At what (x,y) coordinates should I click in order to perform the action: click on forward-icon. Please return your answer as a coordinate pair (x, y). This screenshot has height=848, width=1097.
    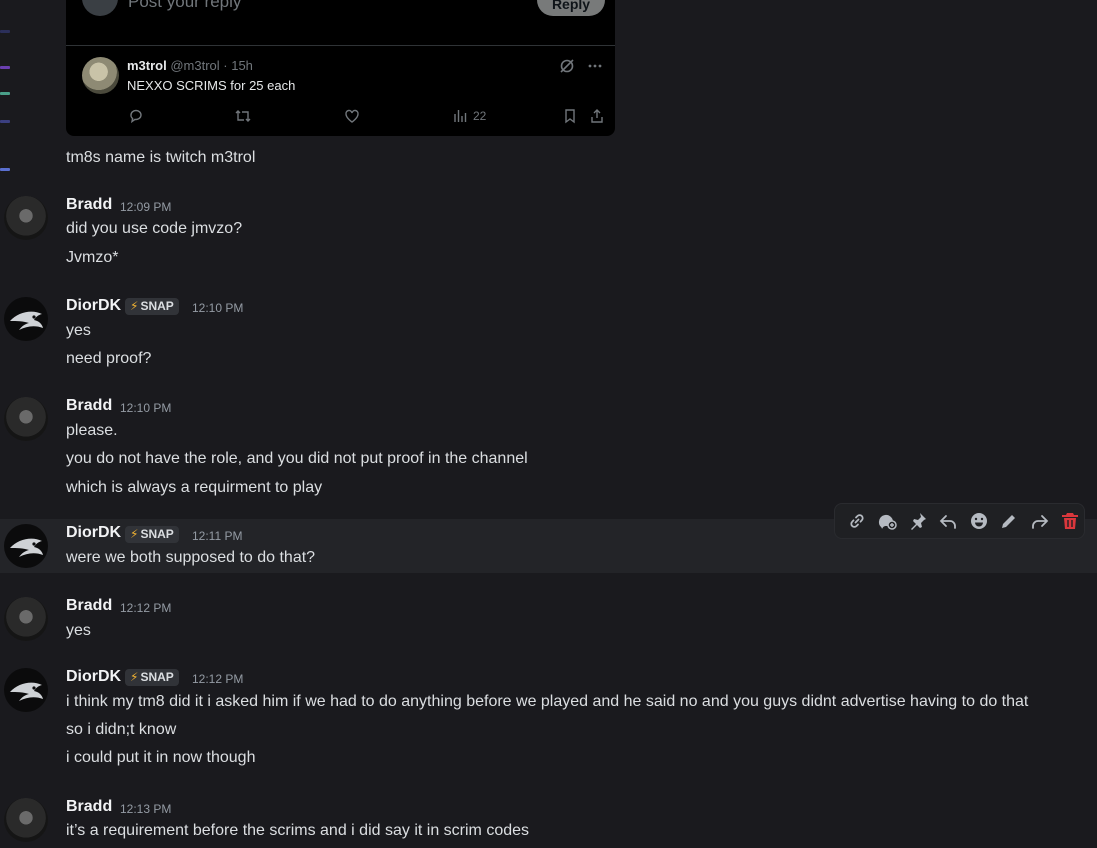
    Looking at the image, I should click on (1040, 522).